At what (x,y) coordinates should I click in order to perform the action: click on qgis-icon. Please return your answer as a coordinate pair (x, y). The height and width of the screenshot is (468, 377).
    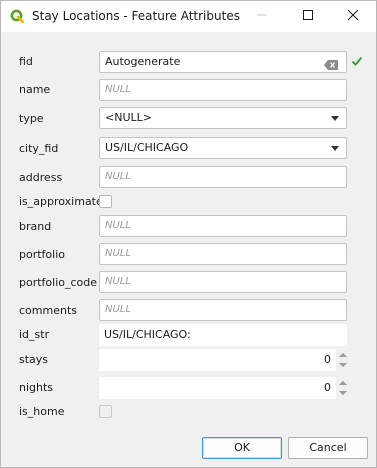
    Looking at the image, I should click on (17, 16).